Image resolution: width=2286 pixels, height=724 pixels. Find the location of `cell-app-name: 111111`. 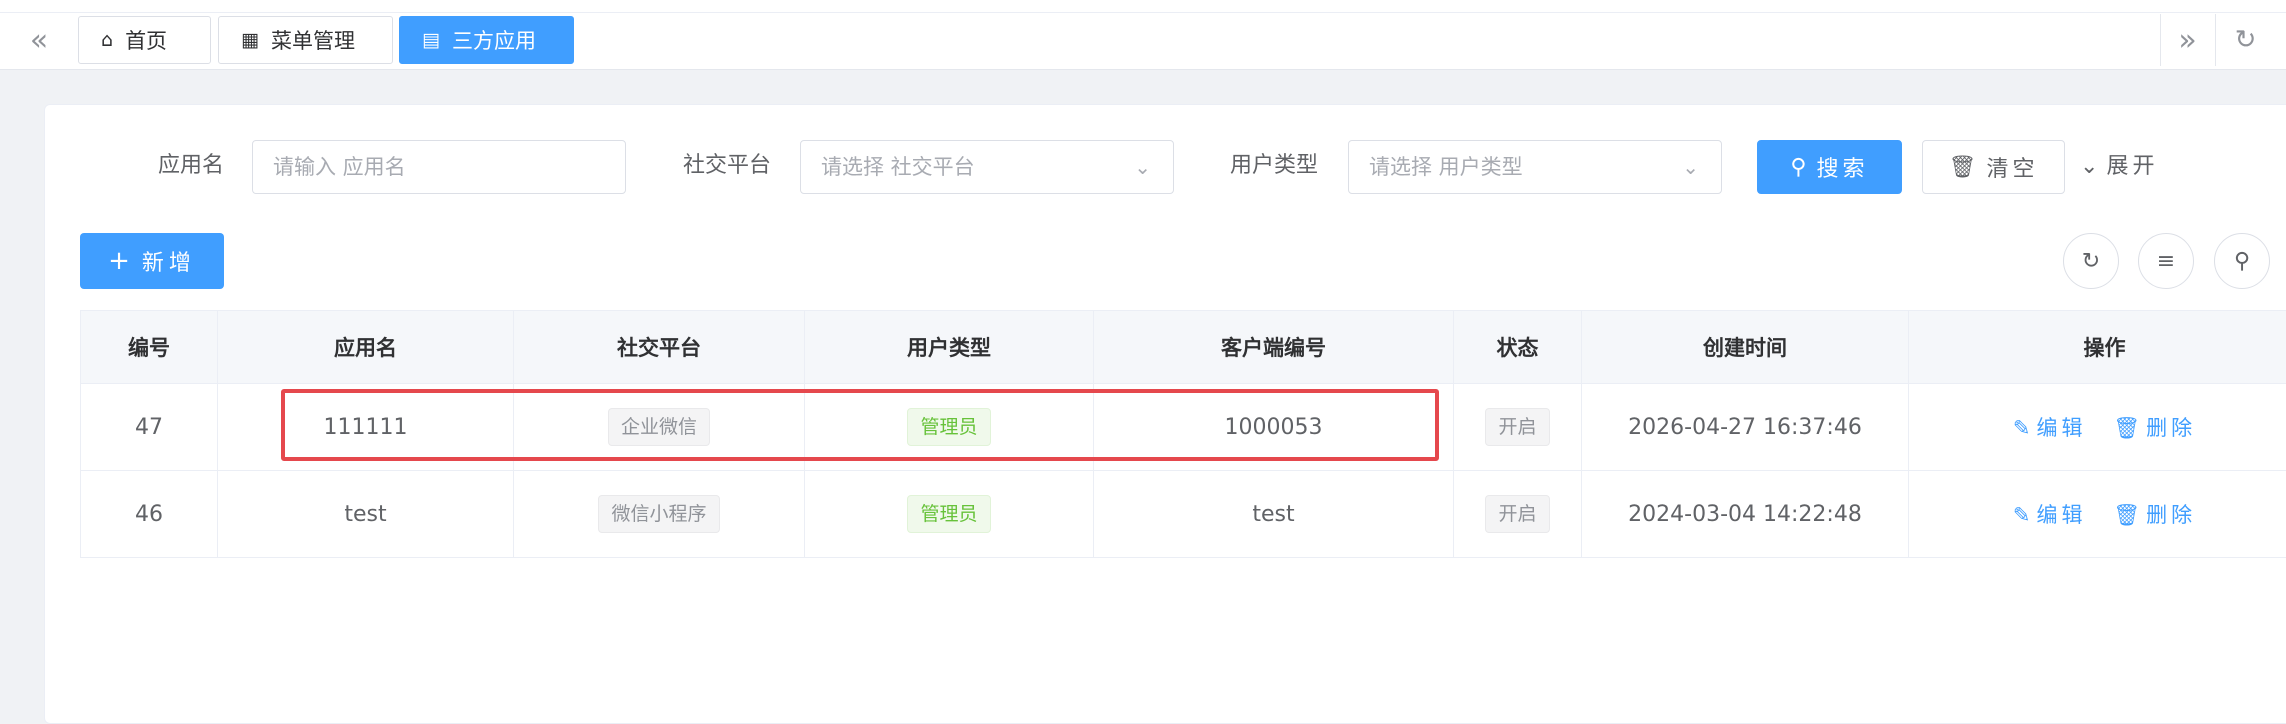

cell-app-name: 111111 is located at coordinates (366, 427).